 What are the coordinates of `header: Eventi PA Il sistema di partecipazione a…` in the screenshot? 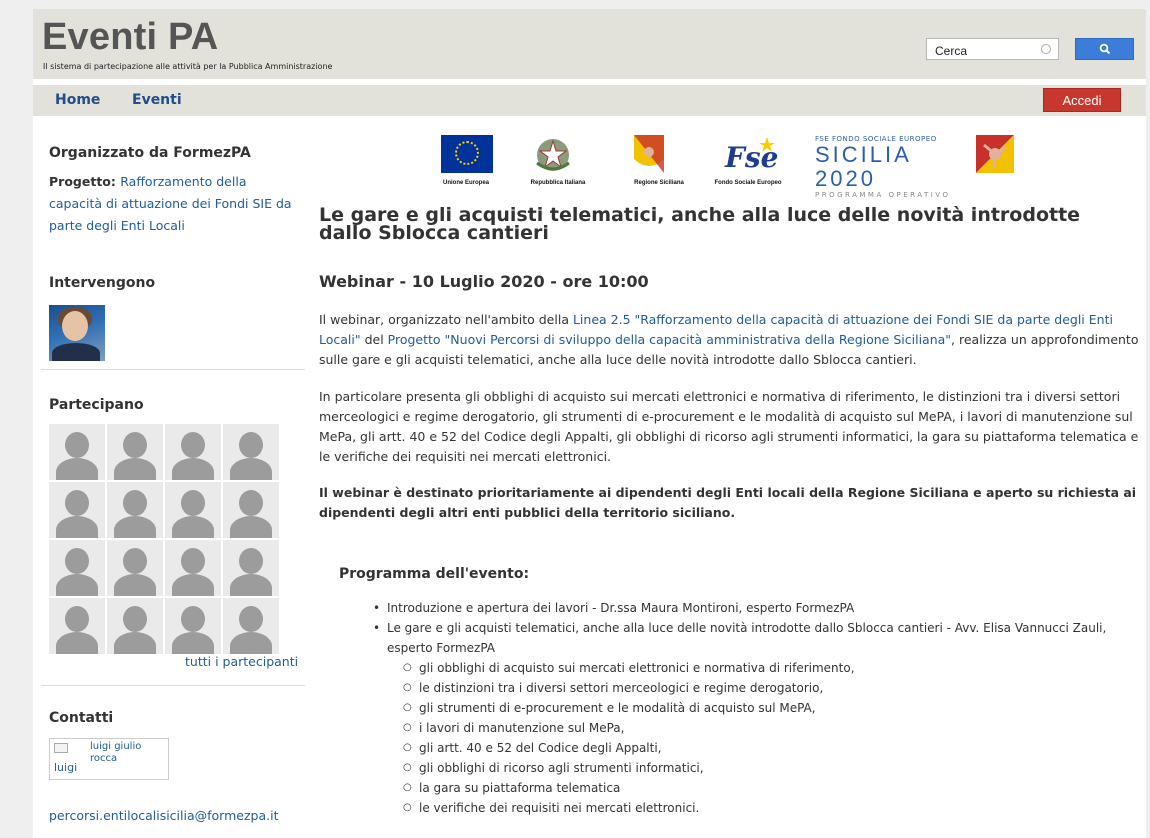 It's located at (589, 44).